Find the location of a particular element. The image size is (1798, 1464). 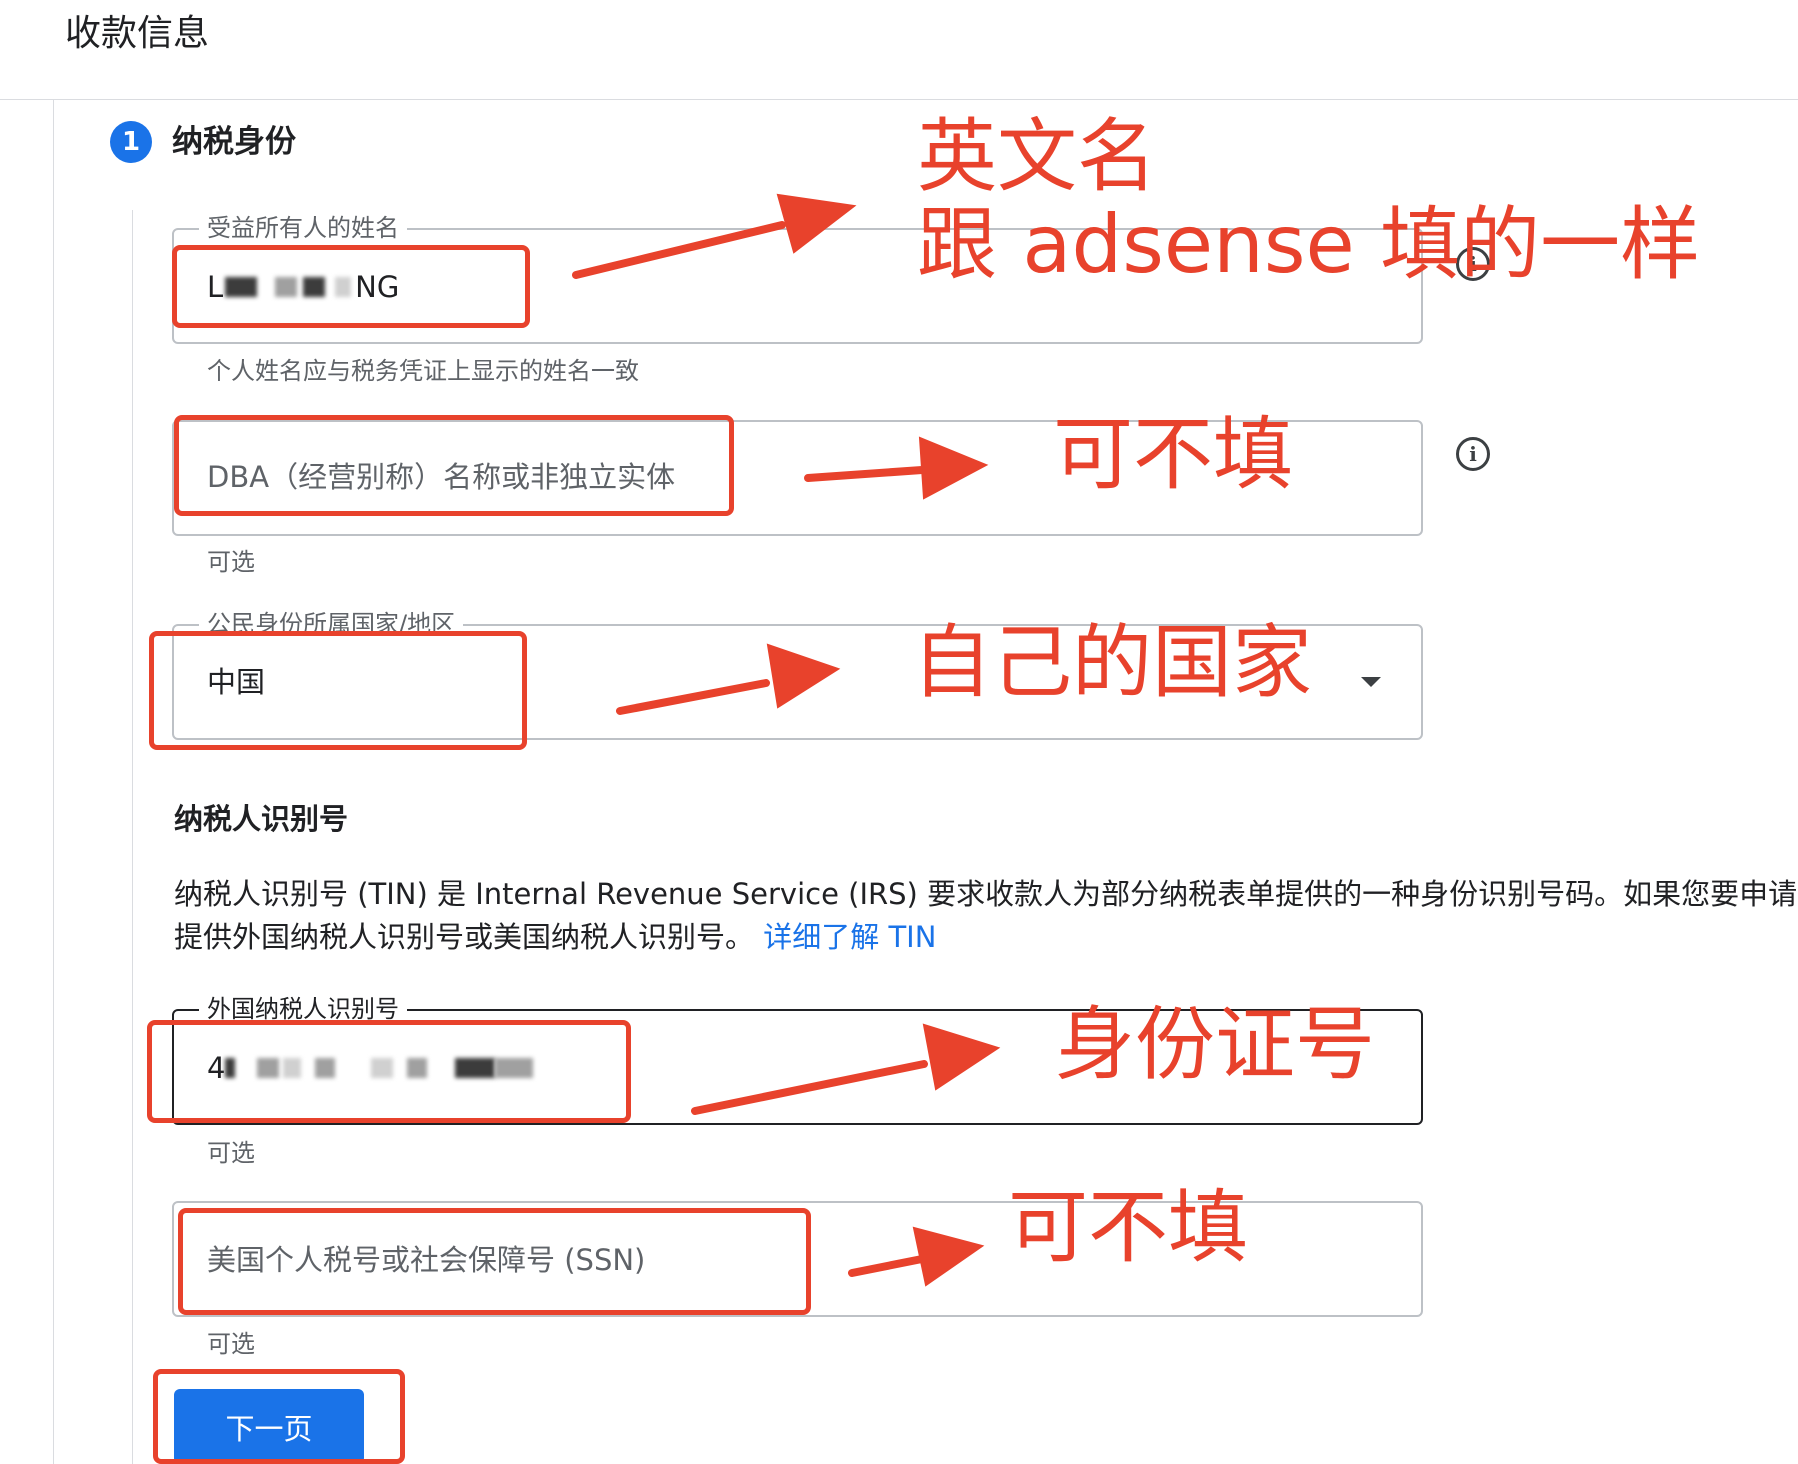

annotation-country: 自己的国家 is located at coordinates (1112, 662).